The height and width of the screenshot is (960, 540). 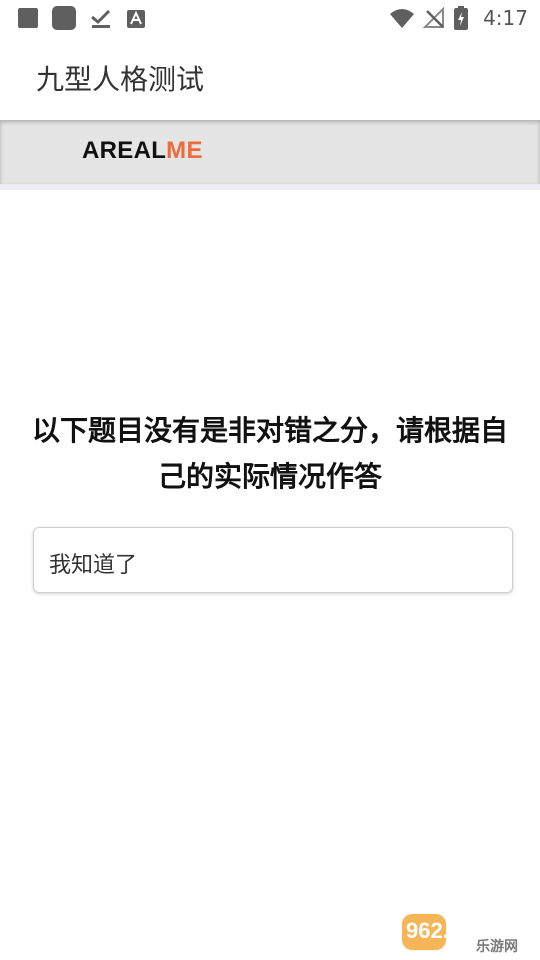 What do you see at coordinates (270, 18) in the screenshot?
I see `status-bar: 4:17` at bounding box center [270, 18].